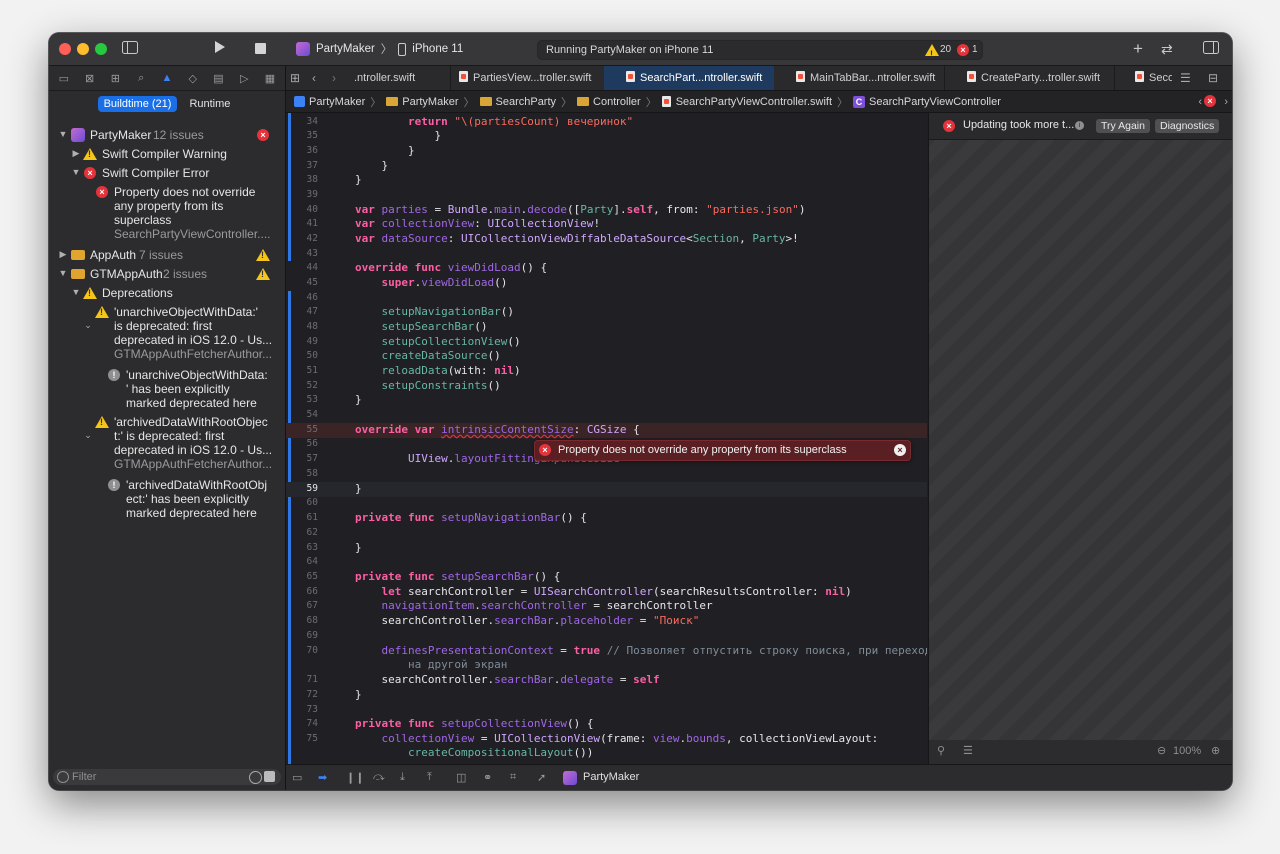  I want to click on issue-text: ect:' has been explicitly, so click(188, 499).